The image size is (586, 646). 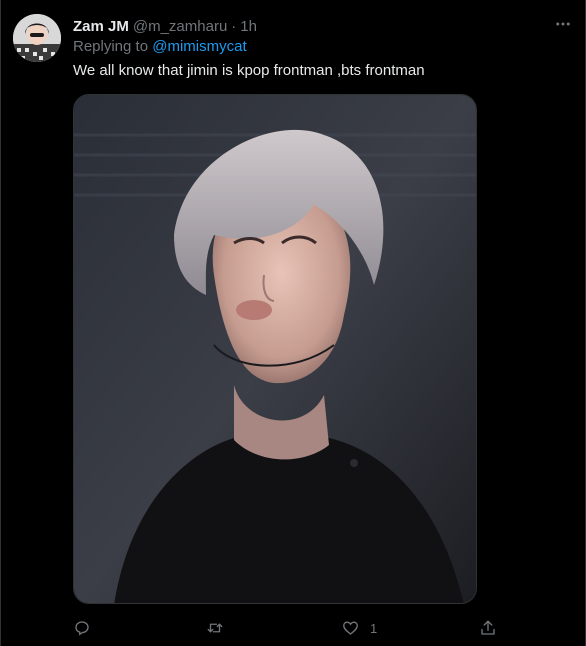 I want to click on user-handle: @m_zamharu, so click(x=180, y=26).